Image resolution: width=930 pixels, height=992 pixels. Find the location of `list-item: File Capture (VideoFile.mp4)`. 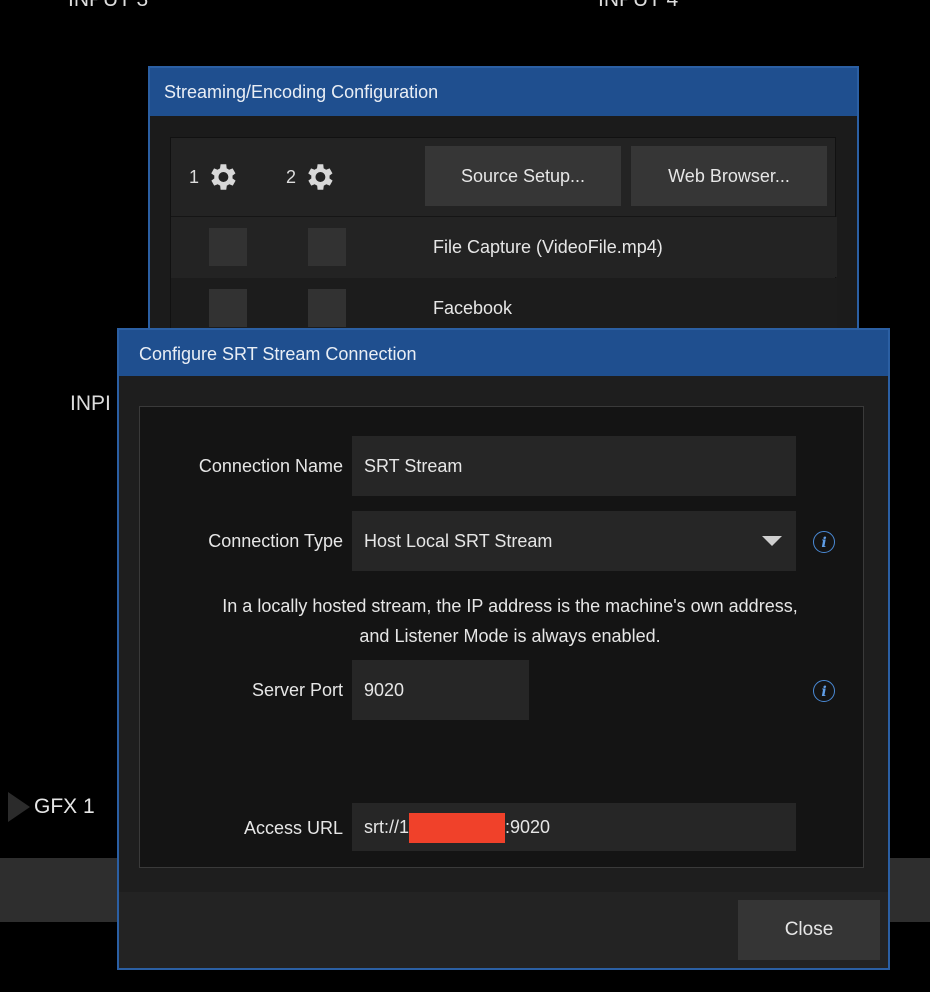

list-item: File Capture (VideoFile.mp4) is located at coordinates (504, 247).